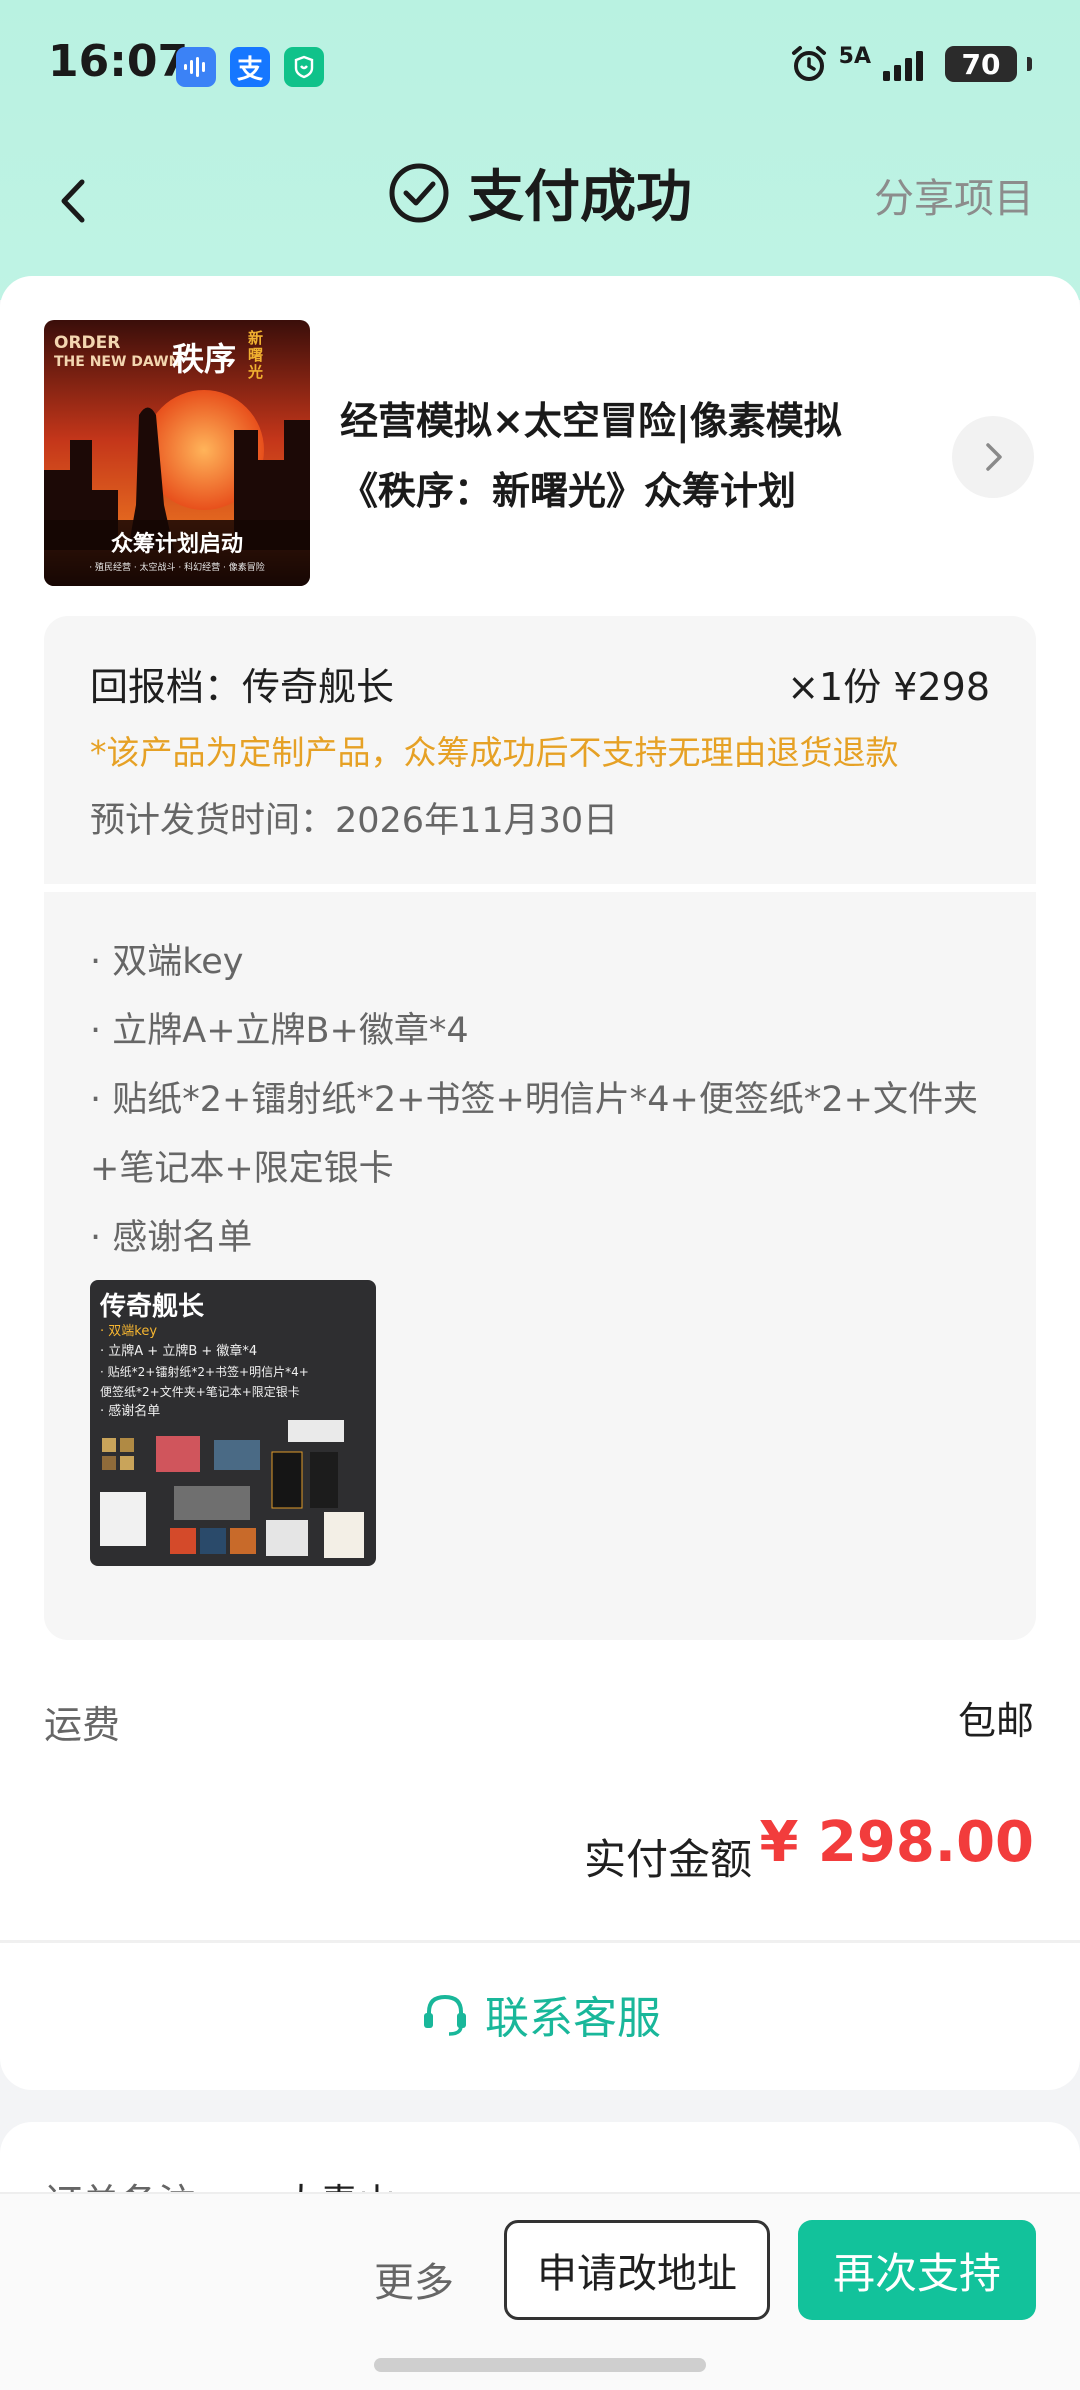 The width and height of the screenshot is (1080, 2390). What do you see at coordinates (167, 962) in the screenshot?
I see `reward-item: · 双端key` at bounding box center [167, 962].